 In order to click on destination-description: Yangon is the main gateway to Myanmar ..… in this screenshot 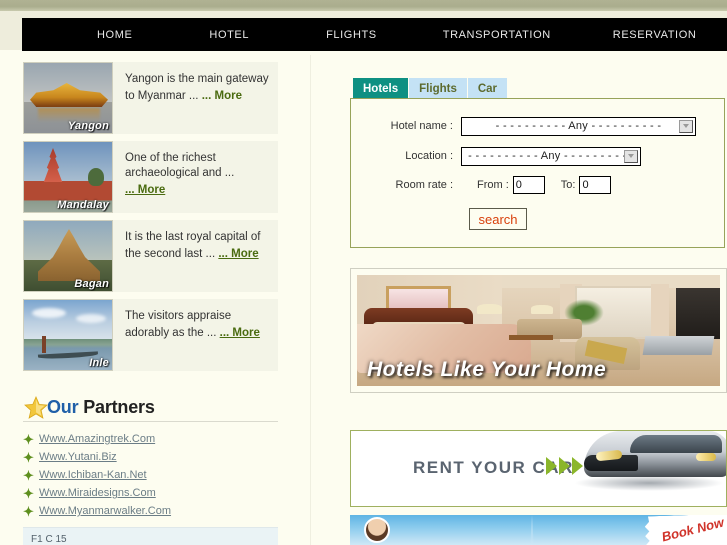, I will do `click(197, 87)`.